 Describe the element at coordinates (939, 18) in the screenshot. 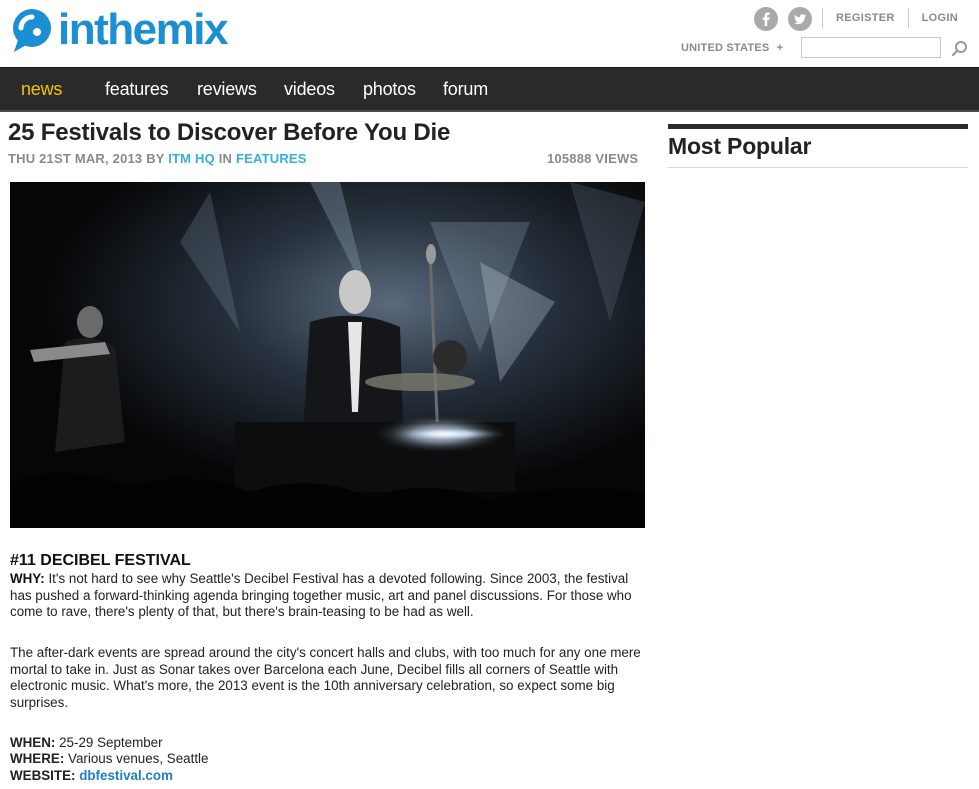

I see `login-link: LOGIN` at that location.